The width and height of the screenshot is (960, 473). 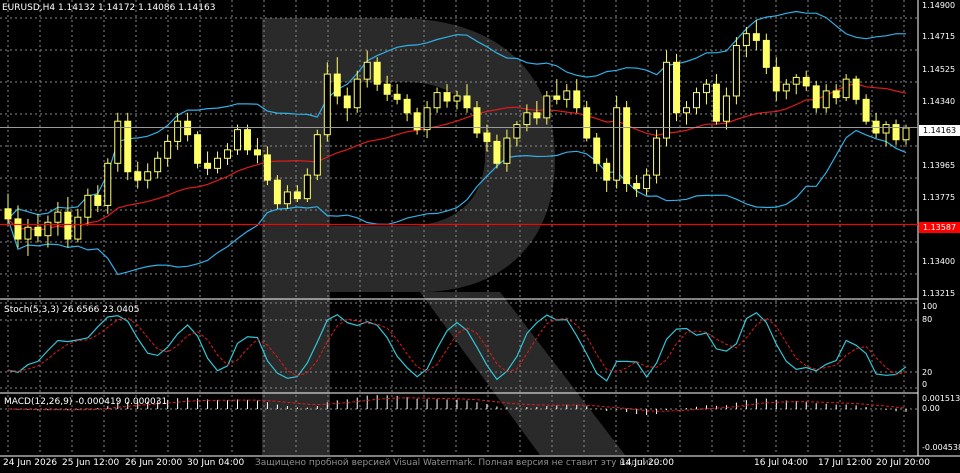 I want to click on price-tick: 1.13215, so click(x=939, y=293).